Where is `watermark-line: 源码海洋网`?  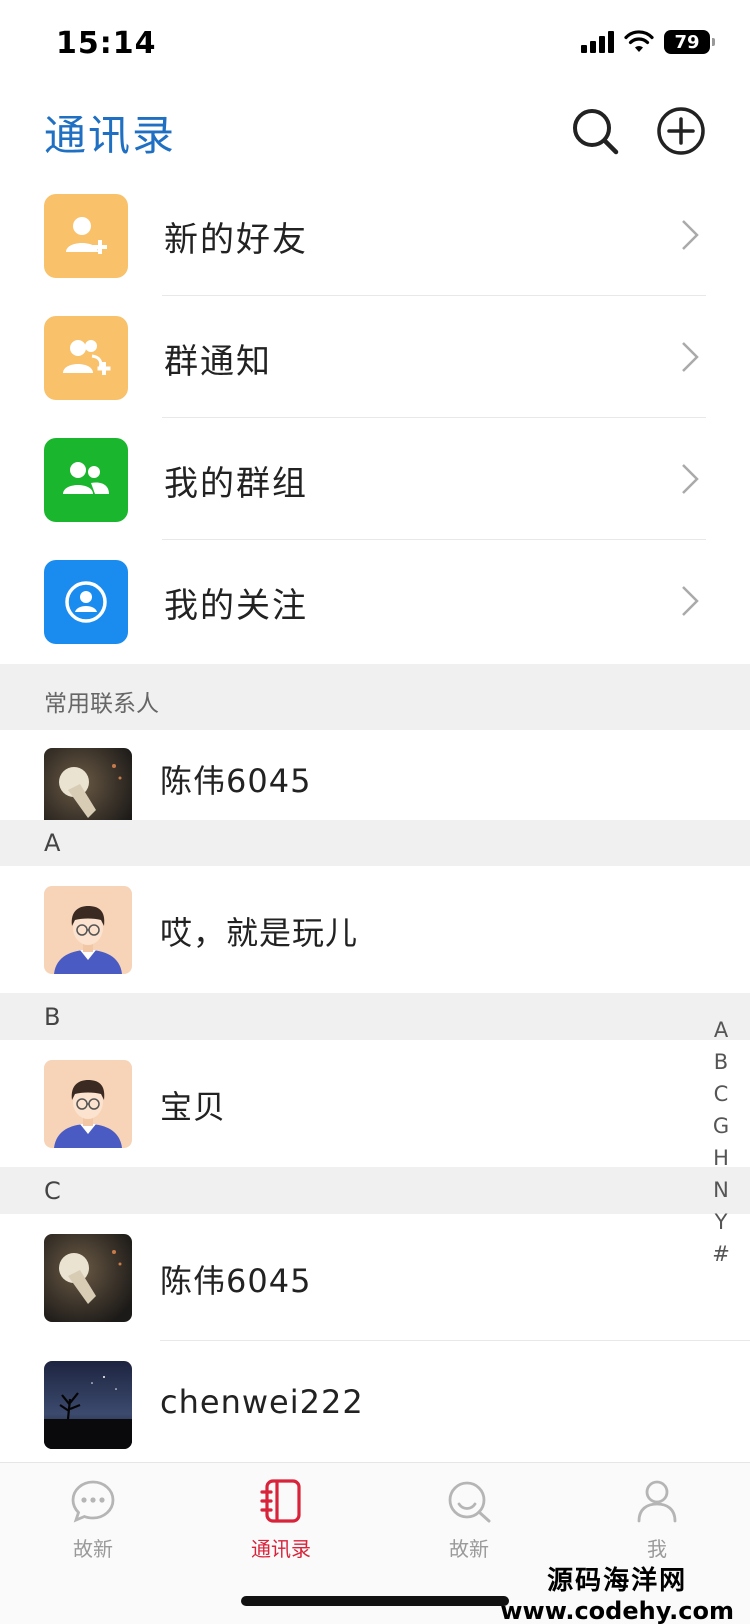
watermark-line: 源码海洋网 is located at coordinates (617, 1581).